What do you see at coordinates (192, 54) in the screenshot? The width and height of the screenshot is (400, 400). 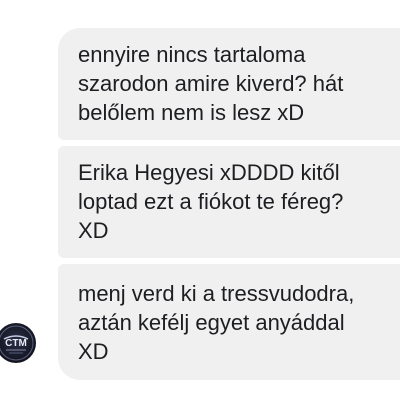 I see `message-1-line-1: ennyire nincs tartaloma` at bounding box center [192, 54].